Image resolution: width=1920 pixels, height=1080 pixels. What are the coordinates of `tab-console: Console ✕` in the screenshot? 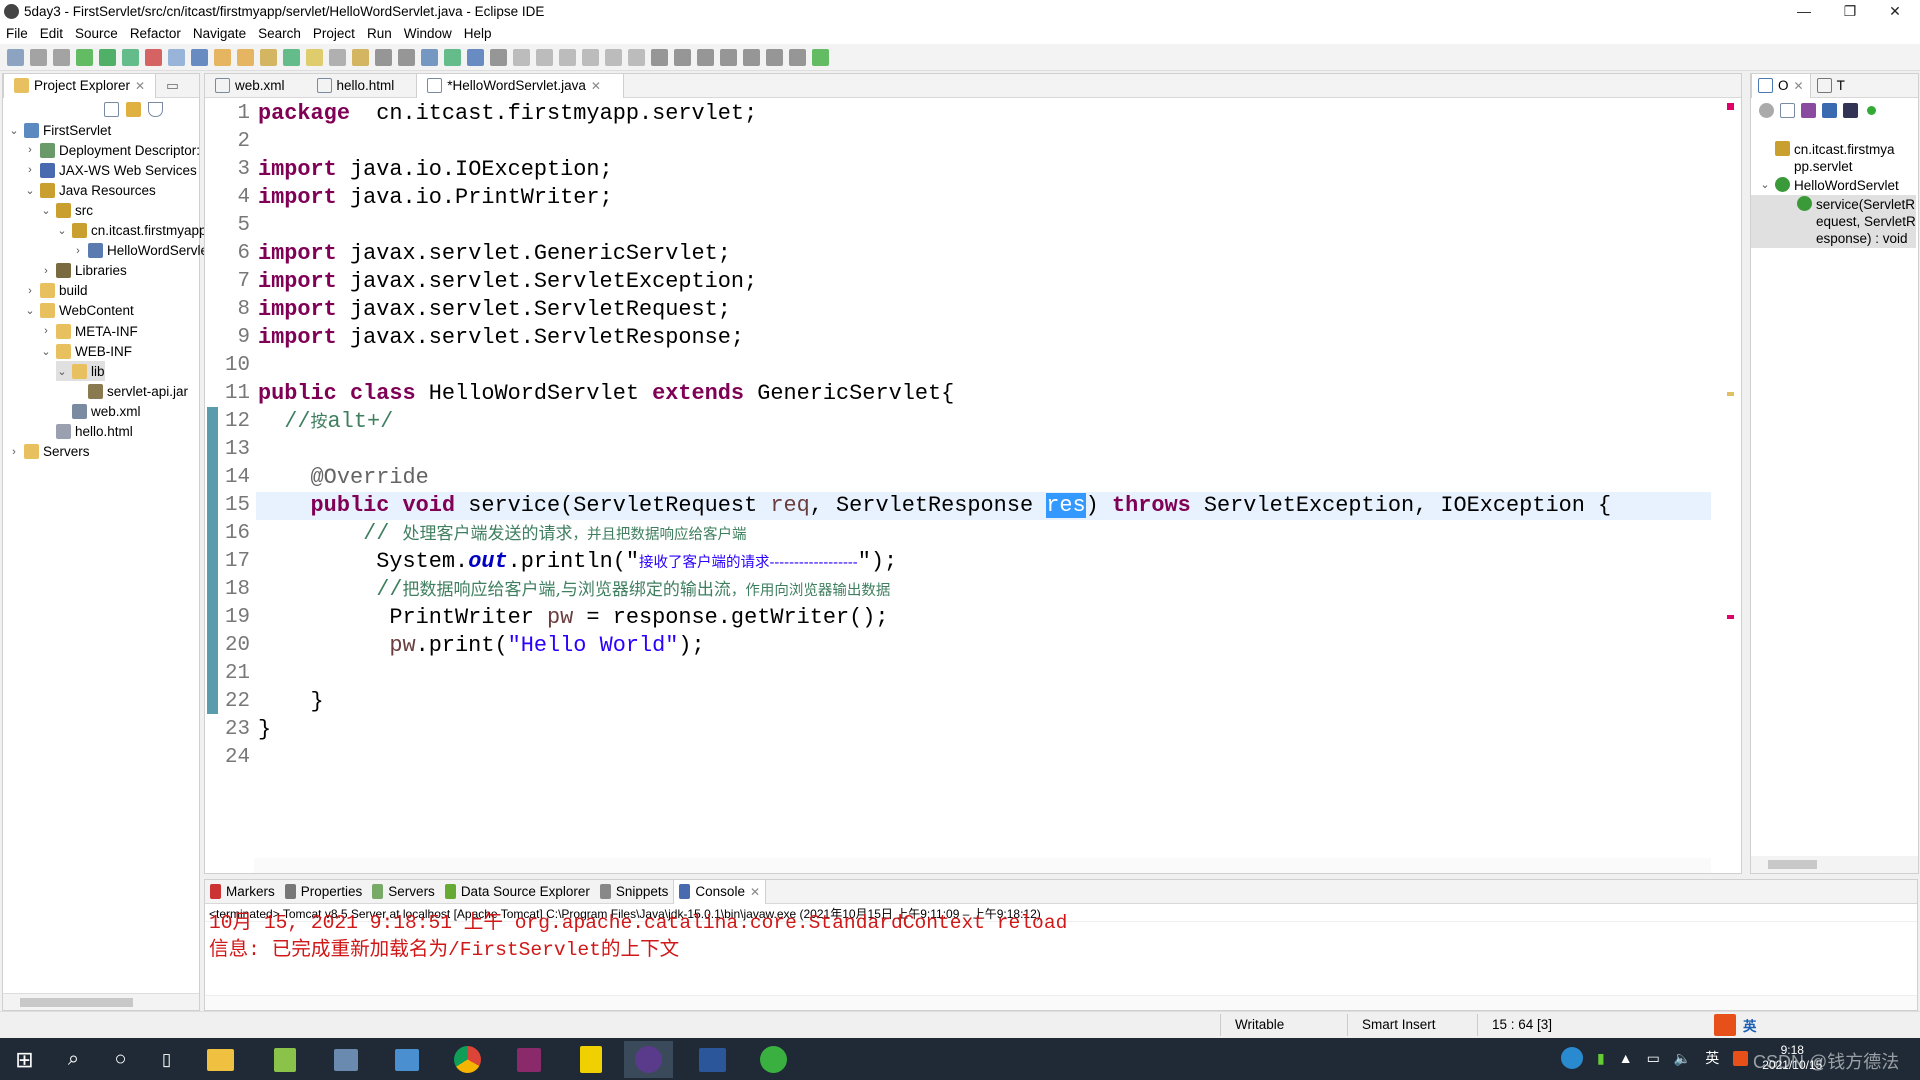 It's located at (720, 891).